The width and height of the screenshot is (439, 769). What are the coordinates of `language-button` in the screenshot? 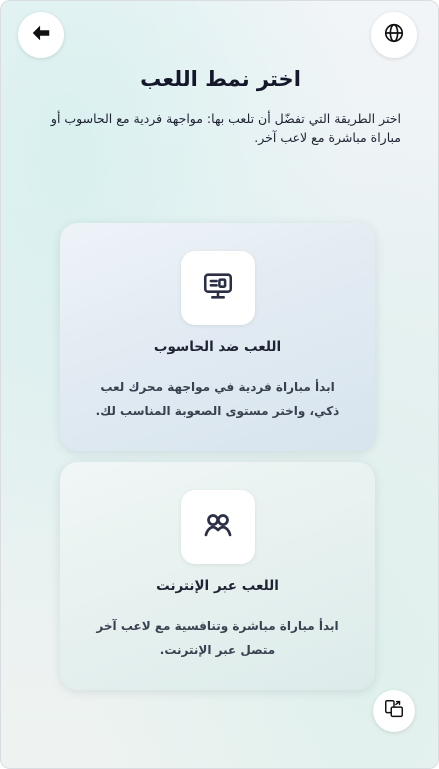 It's located at (394, 35).